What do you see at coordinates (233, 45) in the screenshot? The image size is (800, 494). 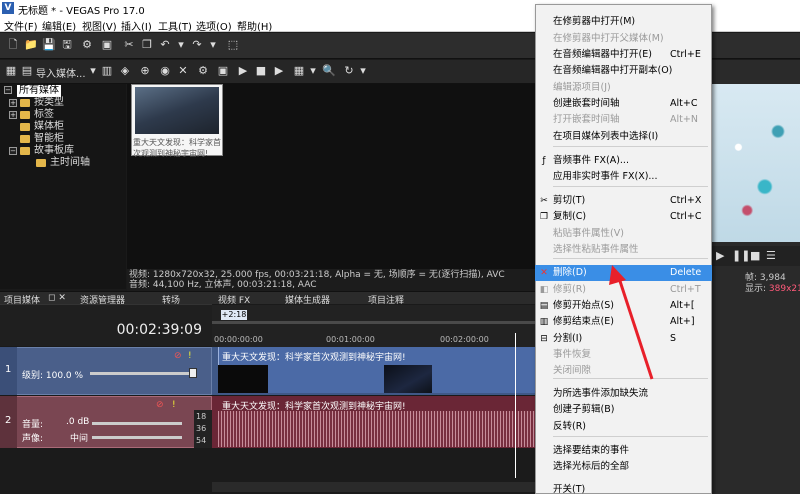 I see `pointer-tool-icon: ⬚` at bounding box center [233, 45].